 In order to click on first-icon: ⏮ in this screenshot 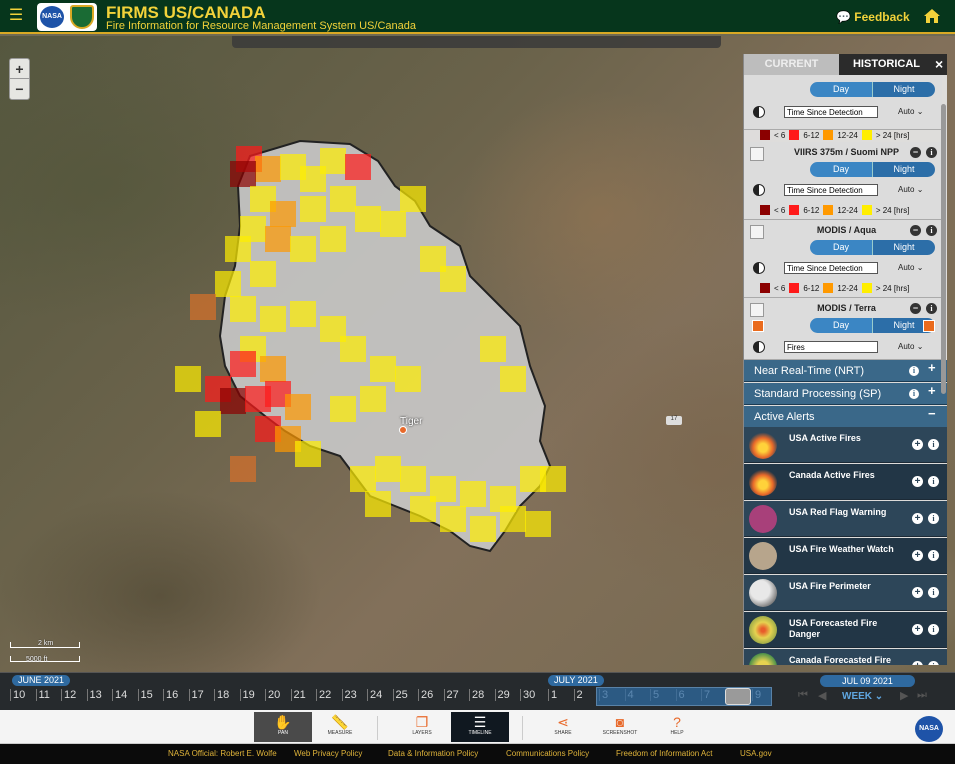, I will do `click(803, 695)`.